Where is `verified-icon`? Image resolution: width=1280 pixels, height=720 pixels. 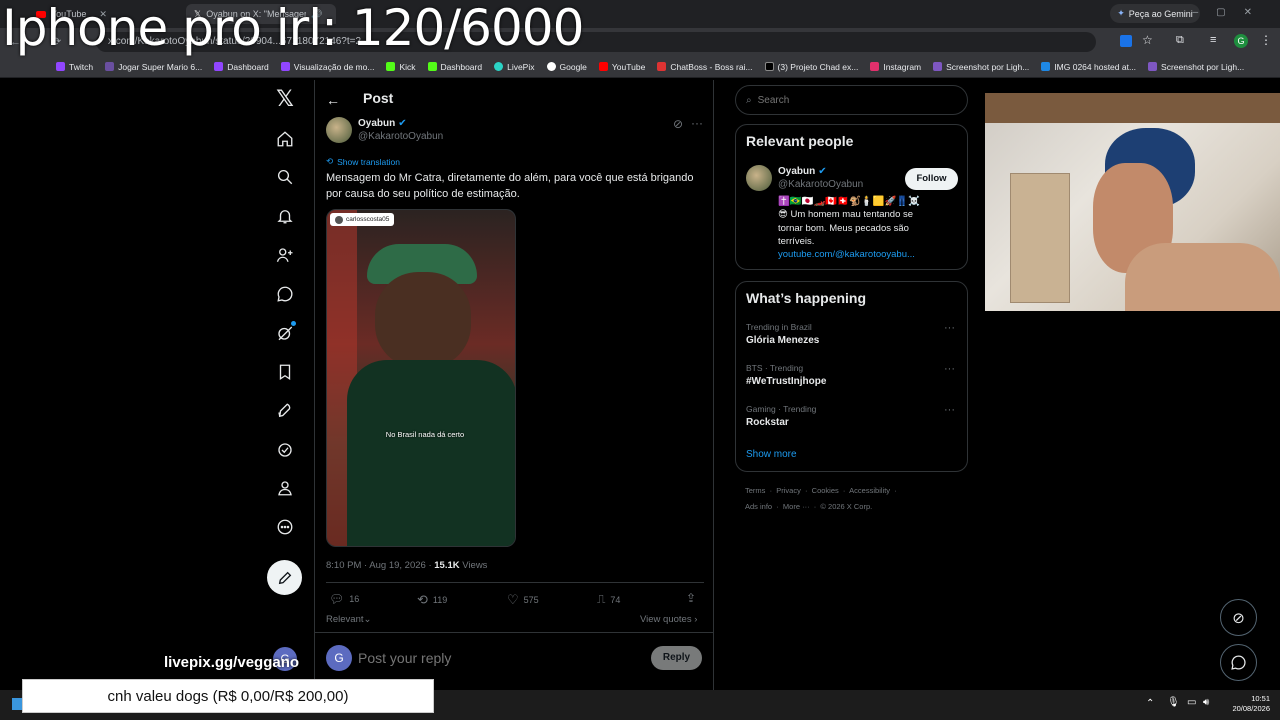
verified-icon is located at coordinates (285, 450).